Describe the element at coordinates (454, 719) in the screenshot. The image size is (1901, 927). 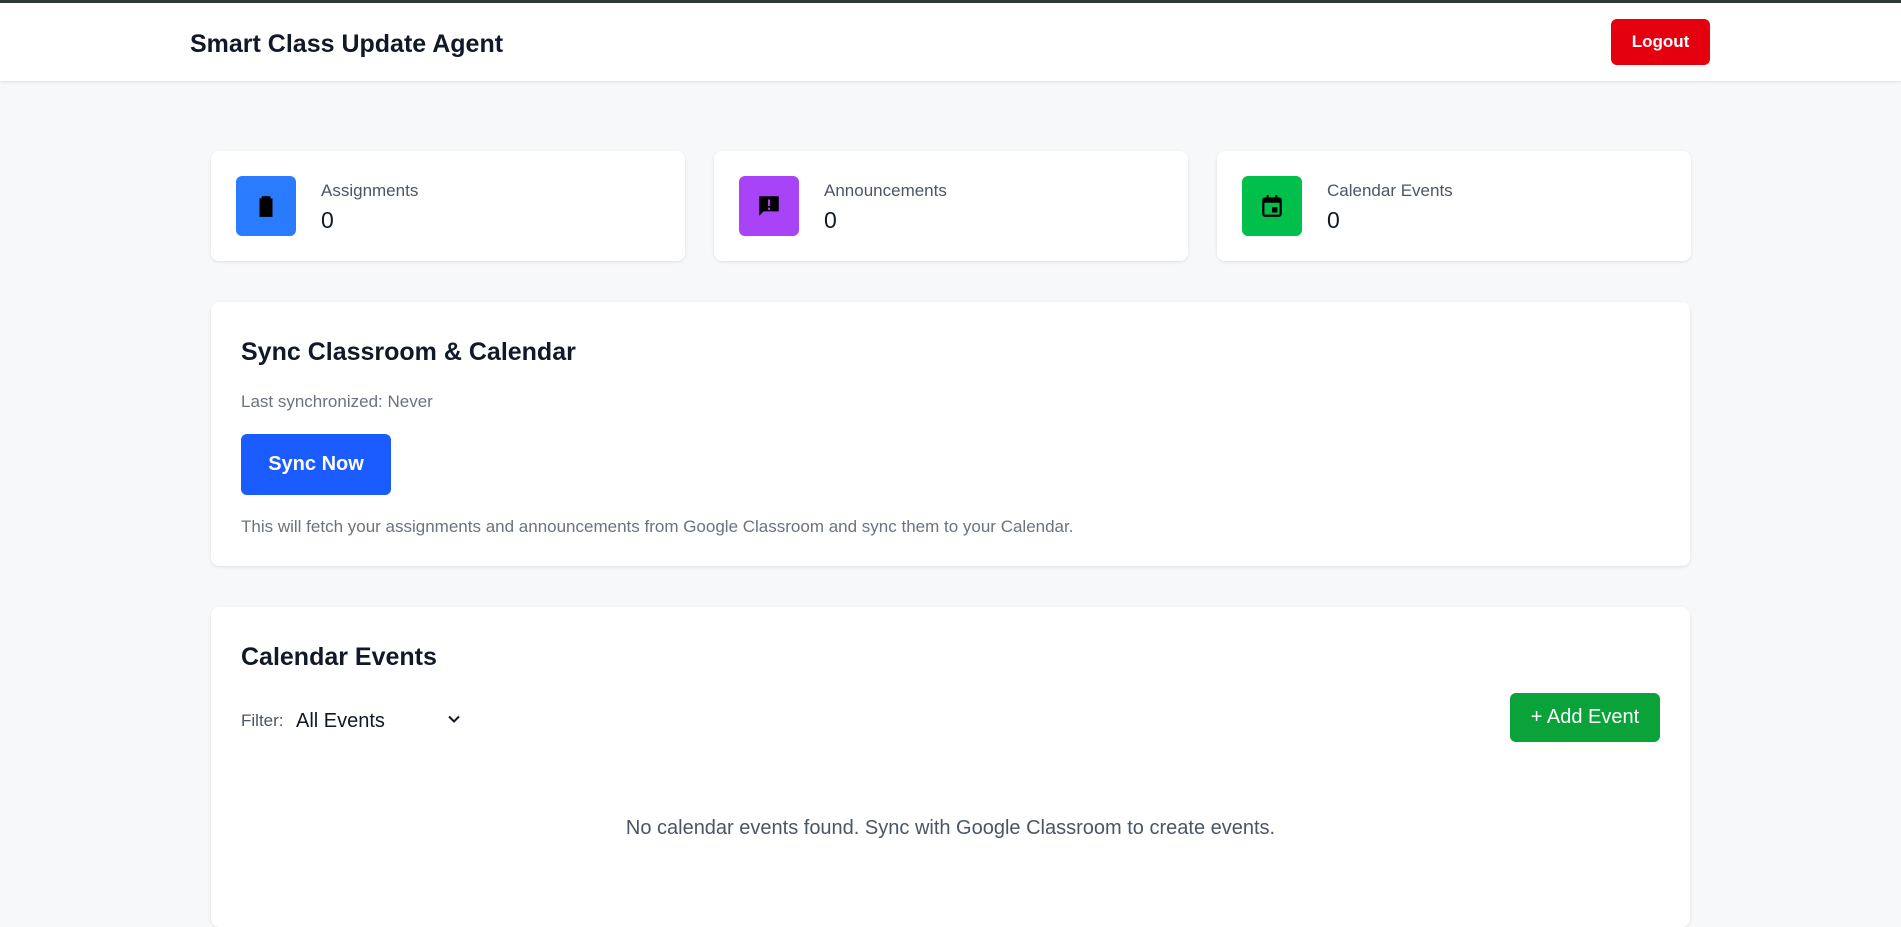
I see `chevron-down-icon` at that location.